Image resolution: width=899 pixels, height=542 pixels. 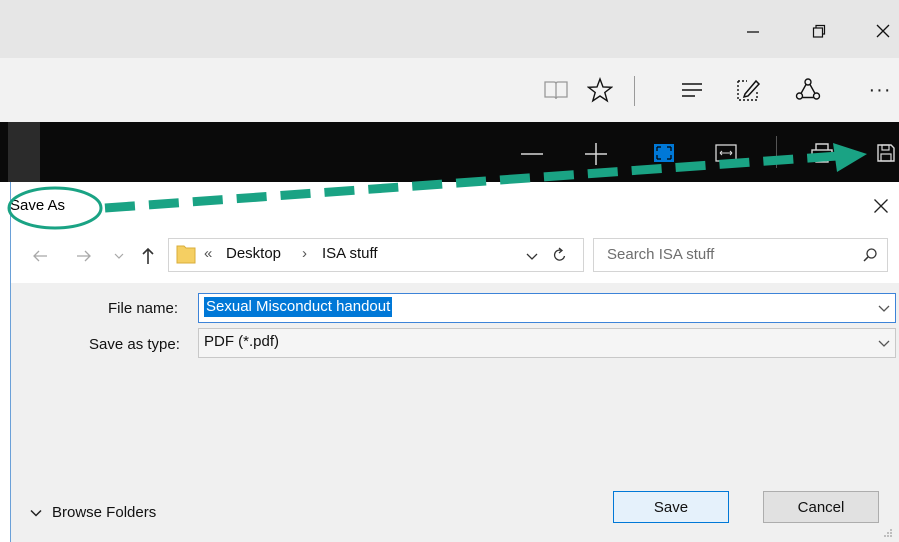 What do you see at coordinates (350, 253) in the screenshot?
I see `breadcrumb-isa-stuff: ISA stuff` at bounding box center [350, 253].